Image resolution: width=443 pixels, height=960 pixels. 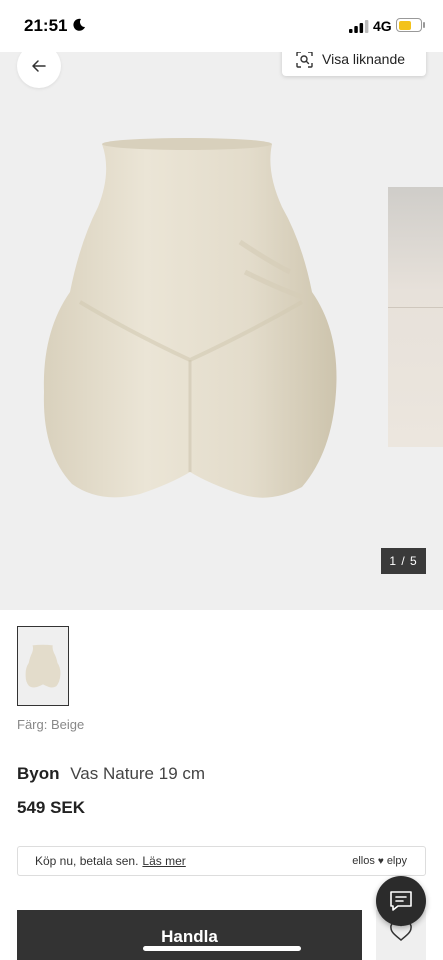 What do you see at coordinates (39, 66) in the screenshot?
I see `back-arrow-icon` at bounding box center [39, 66].